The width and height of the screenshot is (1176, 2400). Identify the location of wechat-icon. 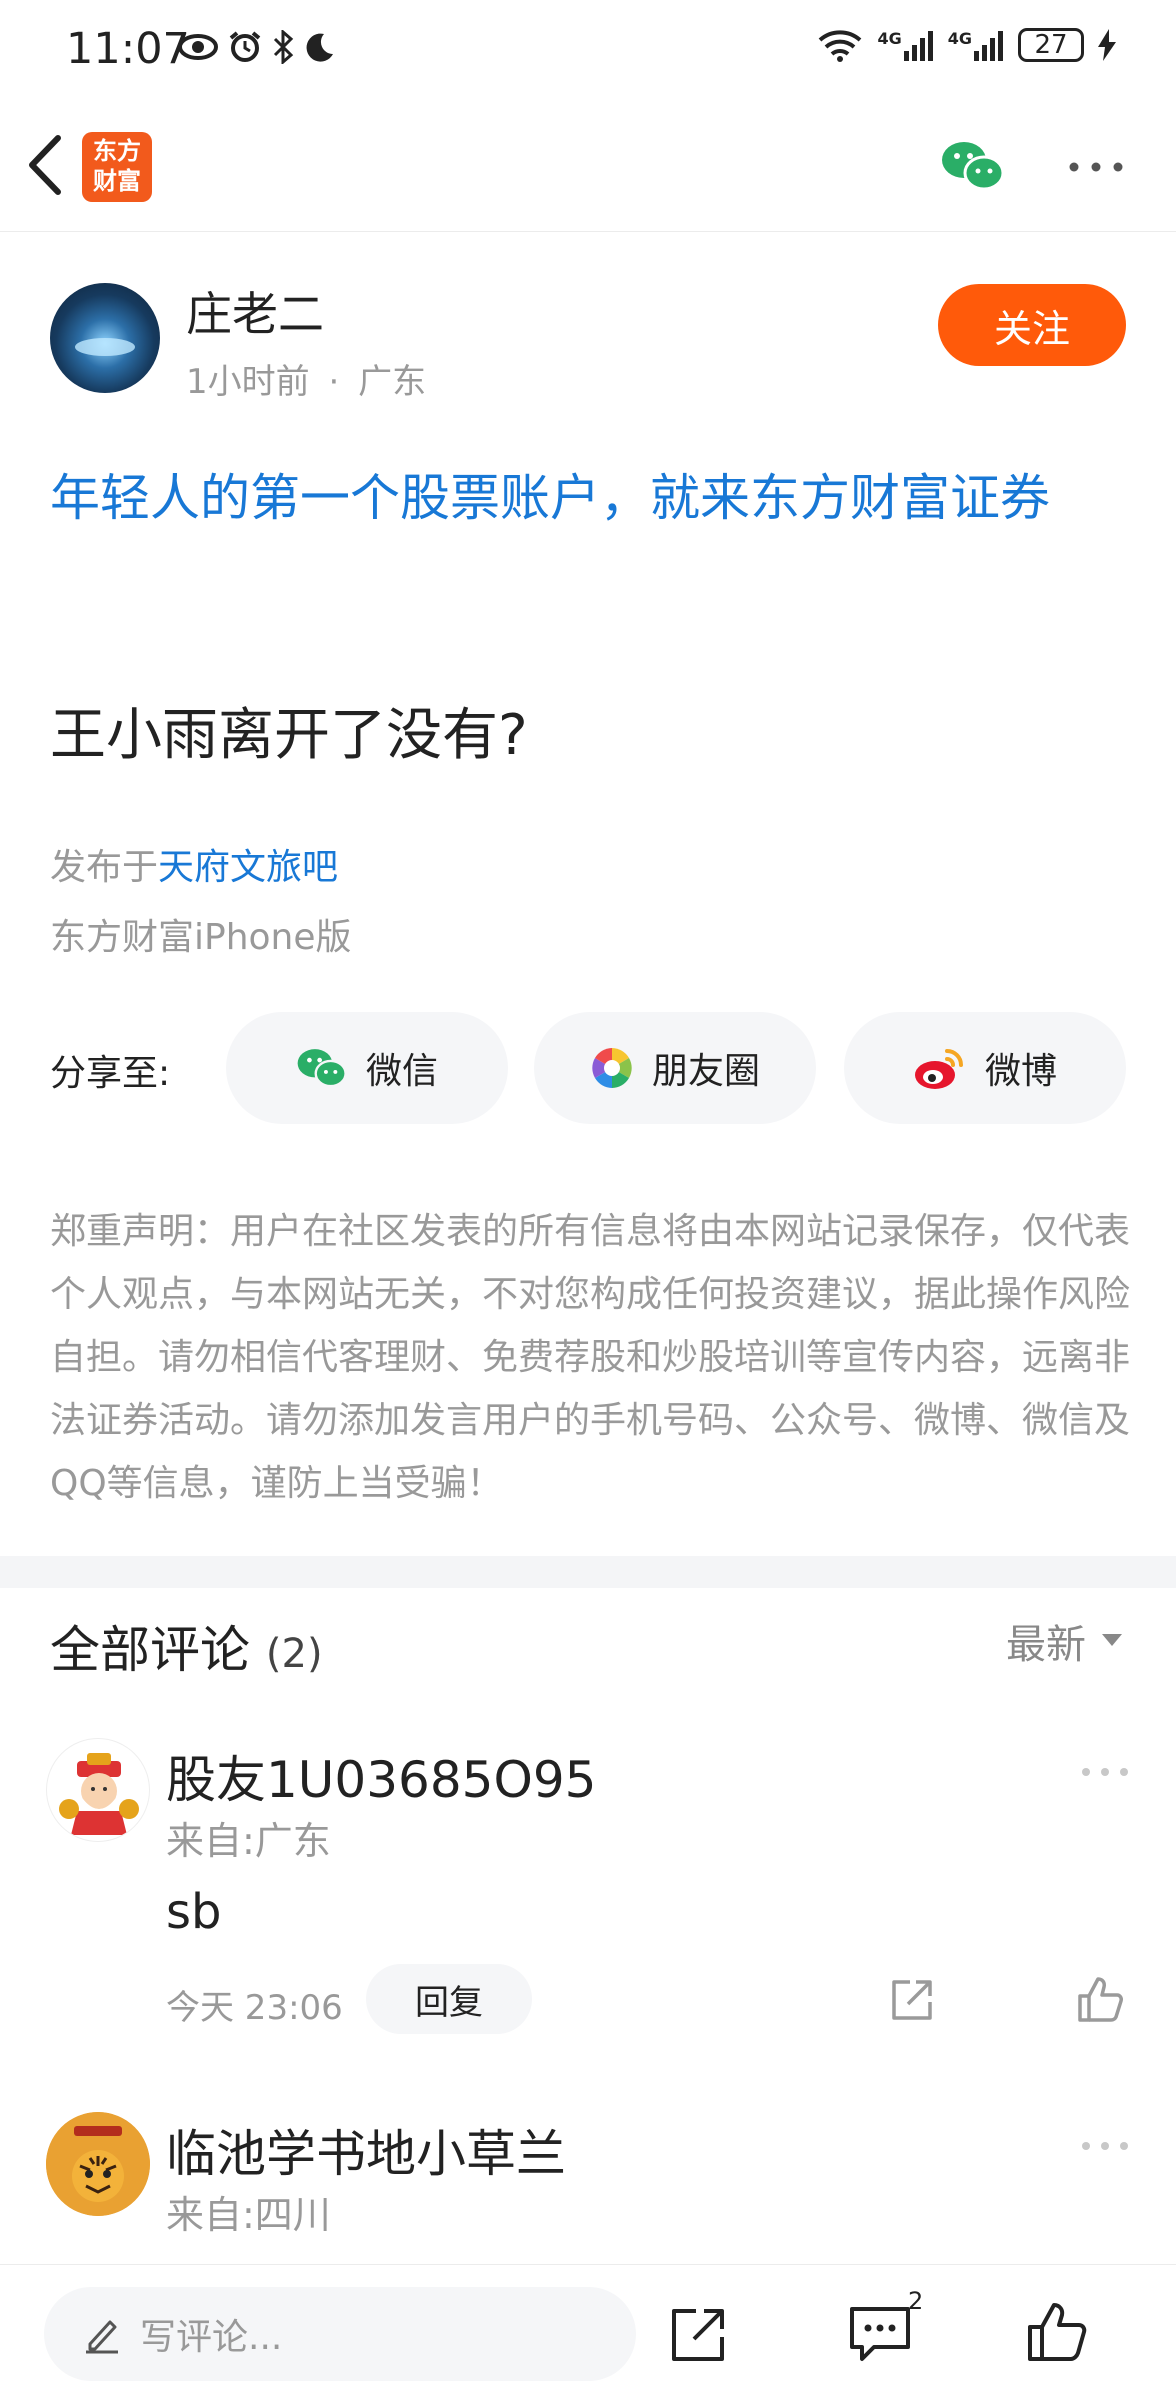
(322, 1068).